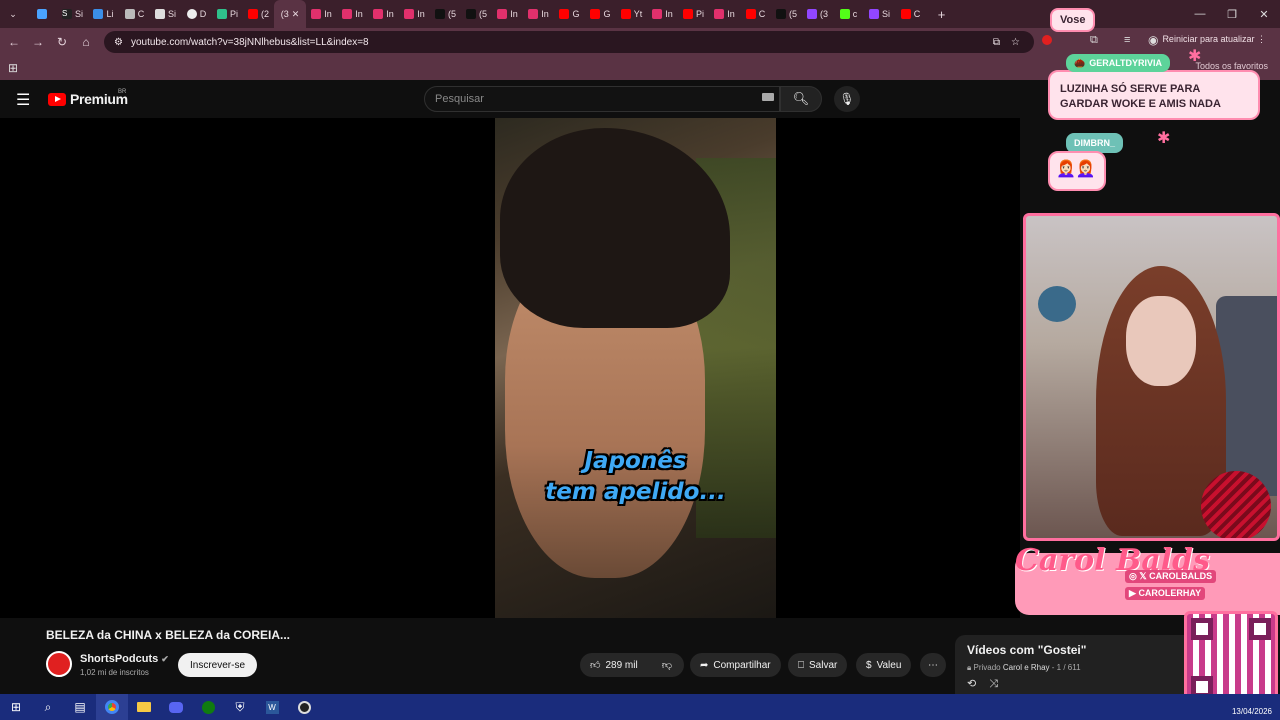  I want to click on chrome-icon, so click(112, 707).